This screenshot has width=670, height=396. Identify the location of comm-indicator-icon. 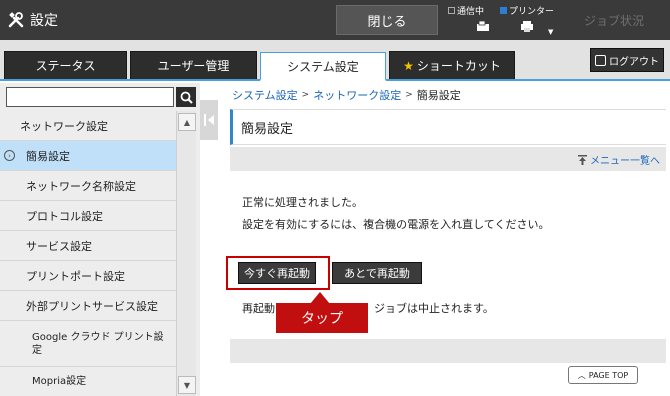
(451, 10).